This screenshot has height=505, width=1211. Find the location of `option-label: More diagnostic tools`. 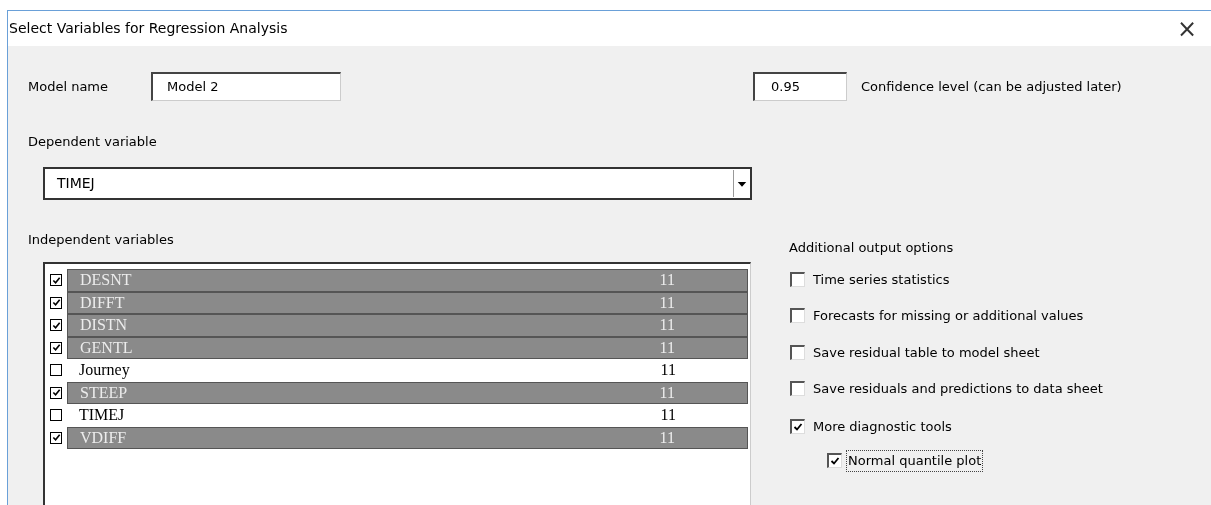

option-label: More diagnostic tools is located at coordinates (882, 426).